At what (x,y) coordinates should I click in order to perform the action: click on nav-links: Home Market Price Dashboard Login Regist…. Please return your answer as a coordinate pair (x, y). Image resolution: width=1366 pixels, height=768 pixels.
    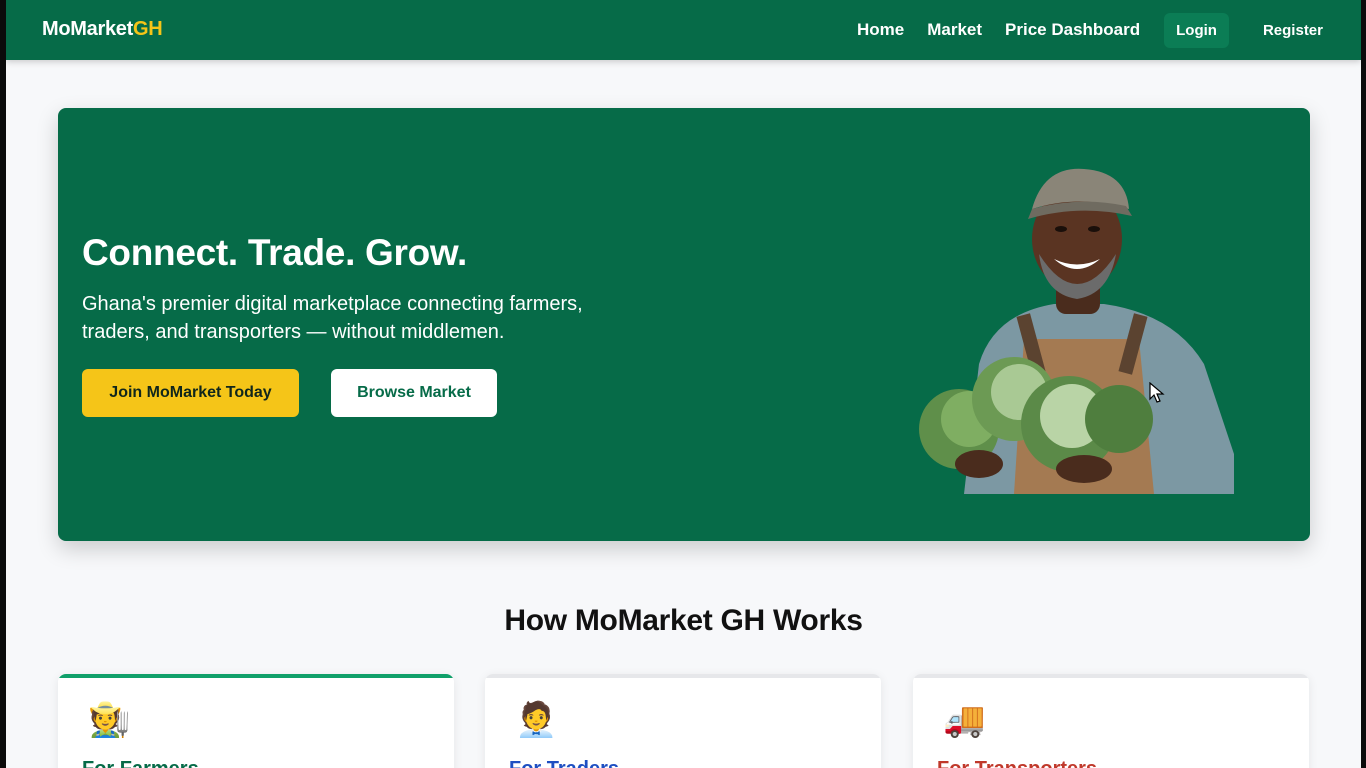
    Looking at the image, I should click on (1083, 30).